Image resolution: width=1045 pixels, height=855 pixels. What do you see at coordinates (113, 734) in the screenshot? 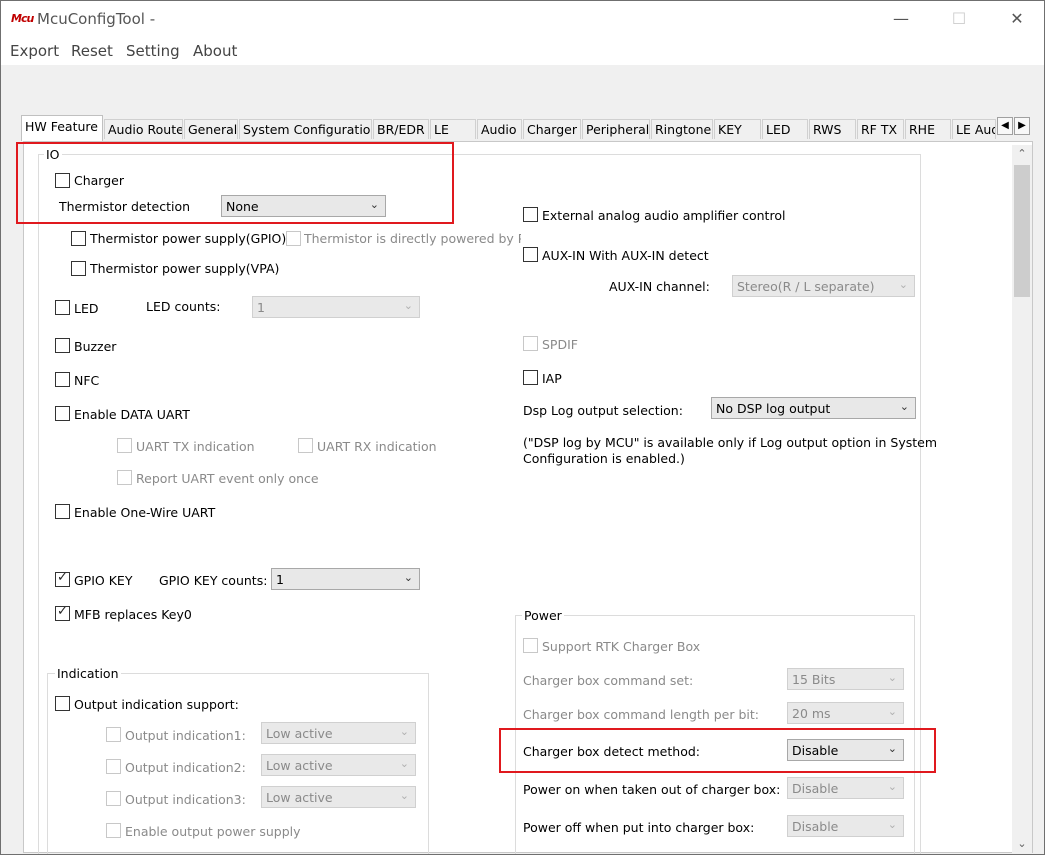
I see `output-indication1-checkbox` at bounding box center [113, 734].